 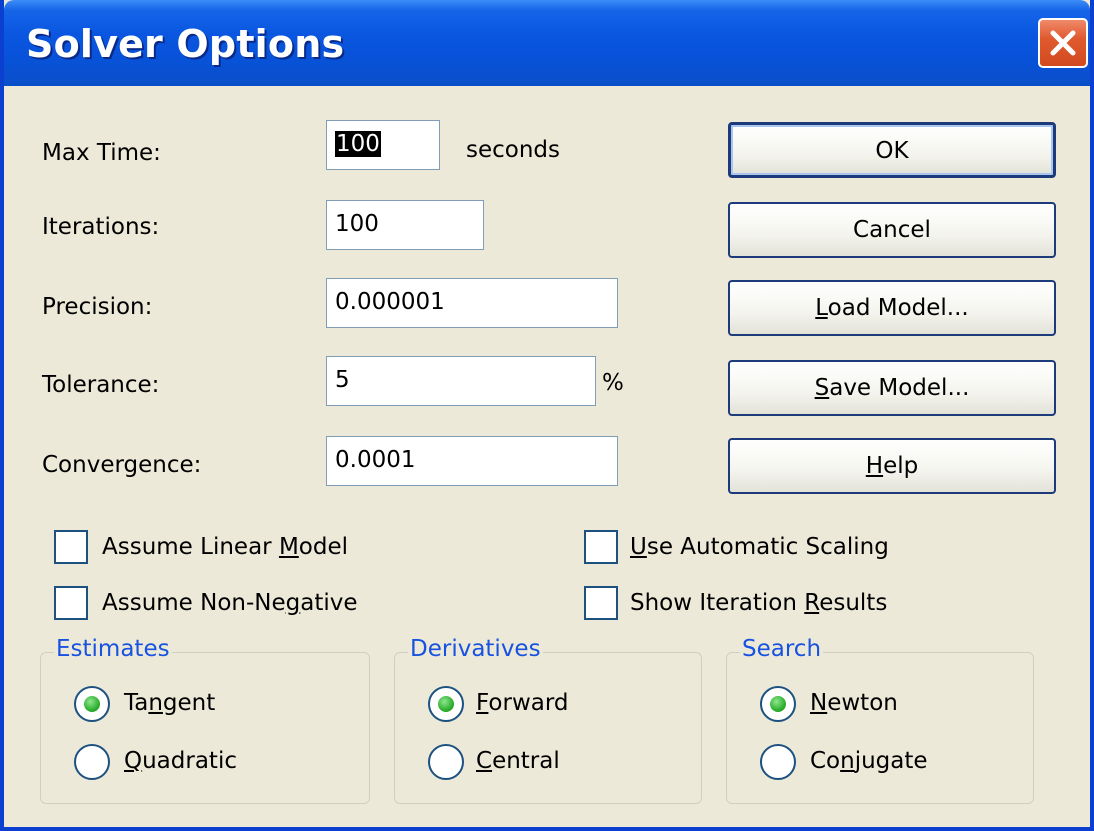 I want to click on assume-linear-label: Assume Linear Model, so click(x=225, y=547).